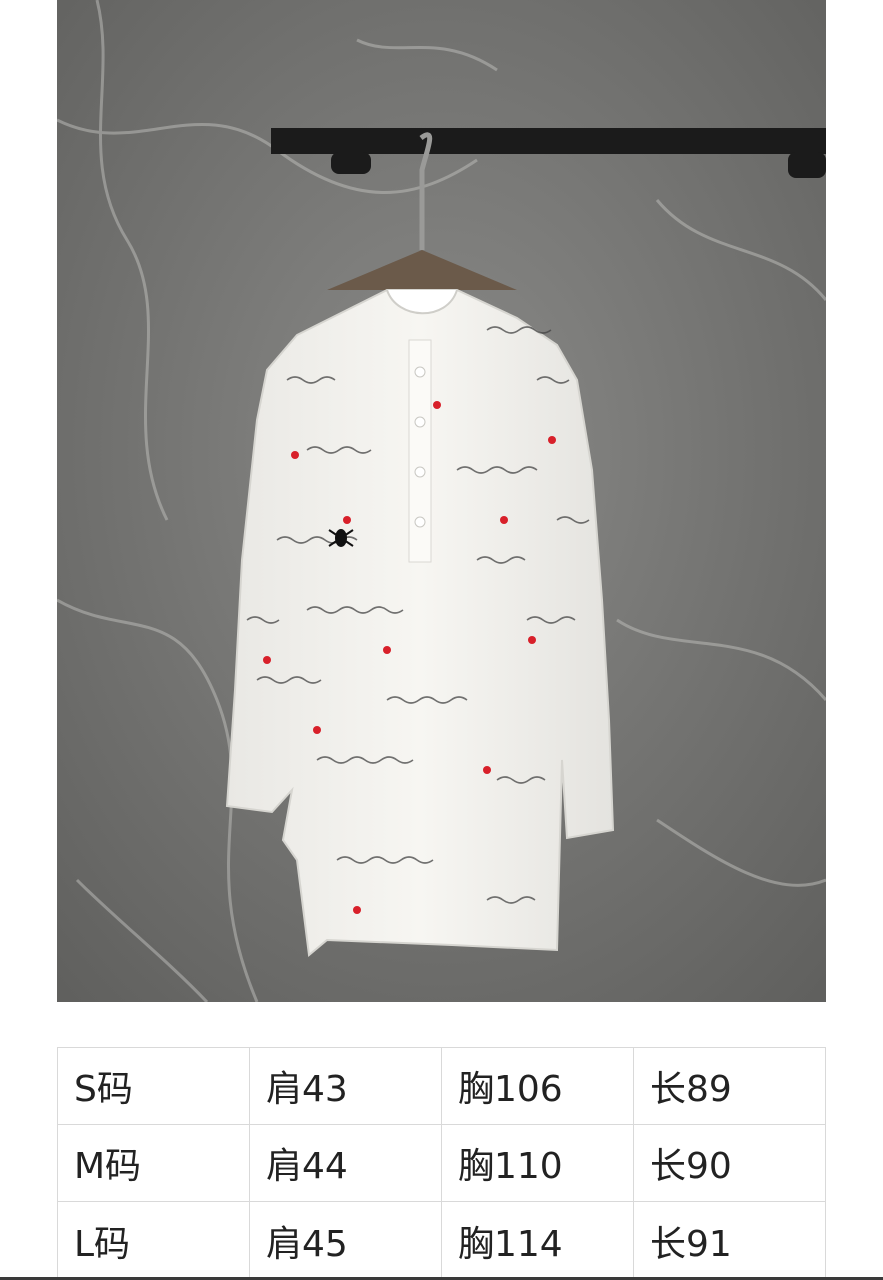  I want to click on chest-cell: 胸110, so click(537, 1163).